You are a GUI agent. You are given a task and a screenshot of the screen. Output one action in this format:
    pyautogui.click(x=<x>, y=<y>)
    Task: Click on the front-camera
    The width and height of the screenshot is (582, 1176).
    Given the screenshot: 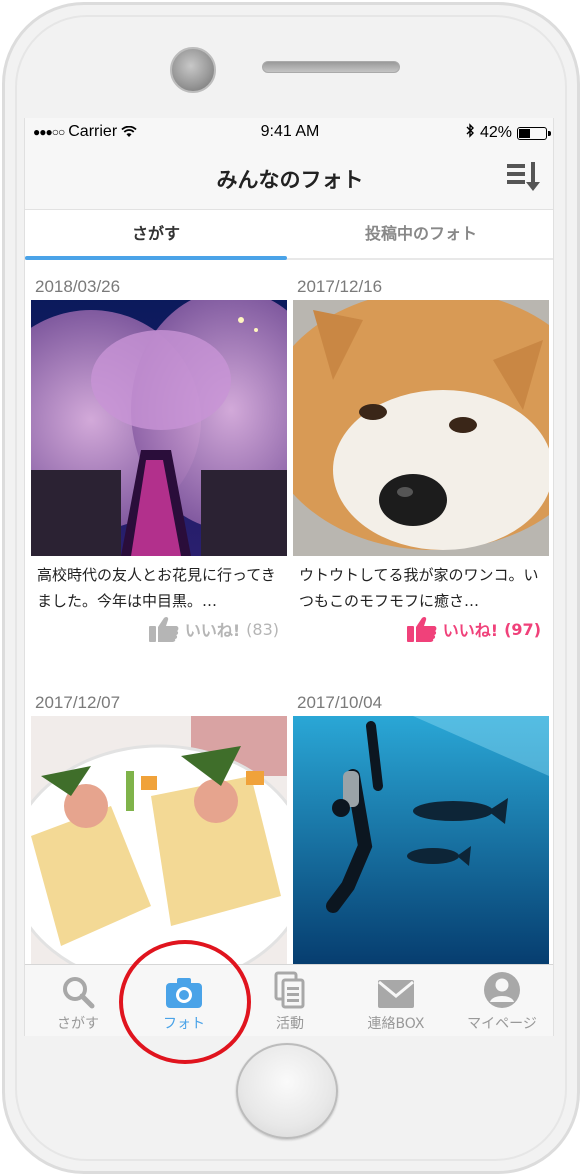 What is the action you would take?
    pyautogui.click(x=193, y=70)
    